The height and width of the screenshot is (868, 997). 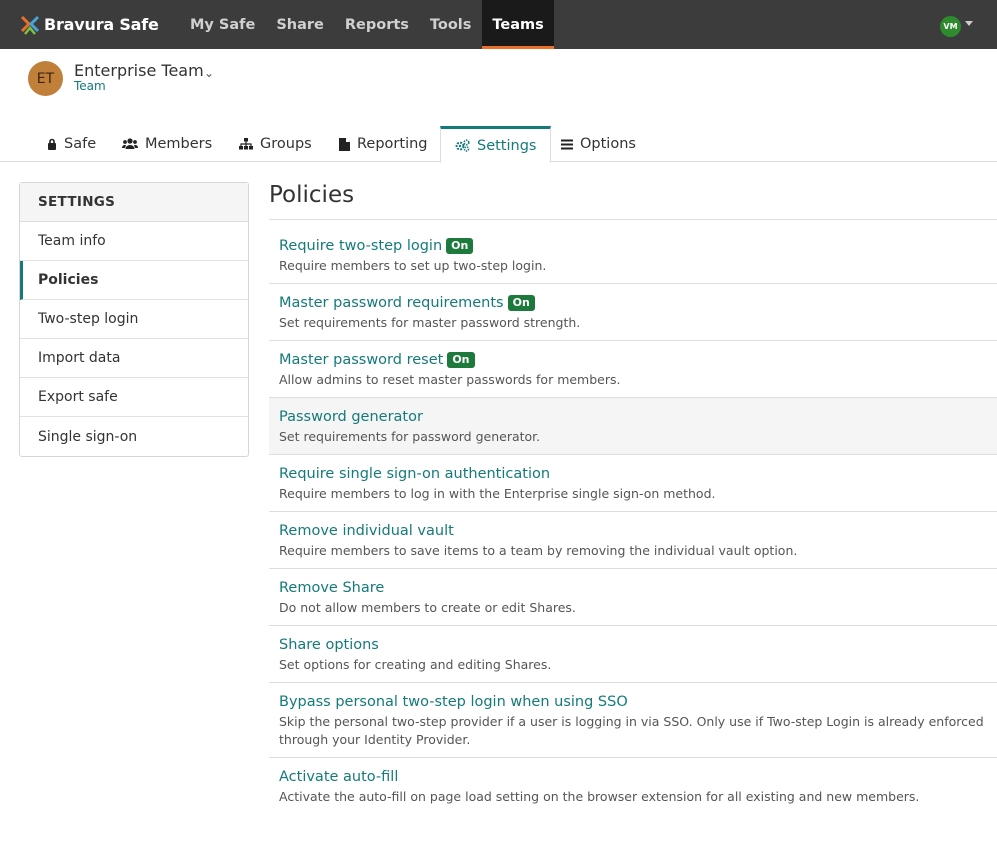 I want to click on policy-title: Master password reset, so click(x=361, y=360).